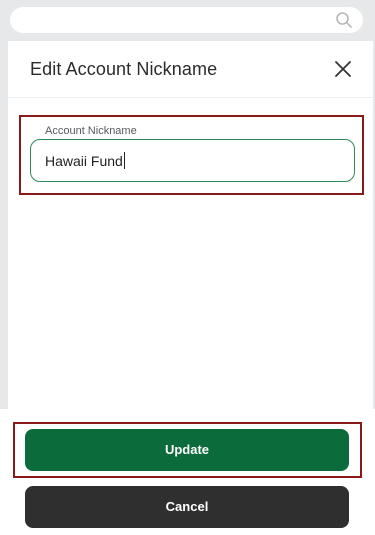 The height and width of the screenshot is (535, 375). I want to click on close-icon, so click(343, 69).